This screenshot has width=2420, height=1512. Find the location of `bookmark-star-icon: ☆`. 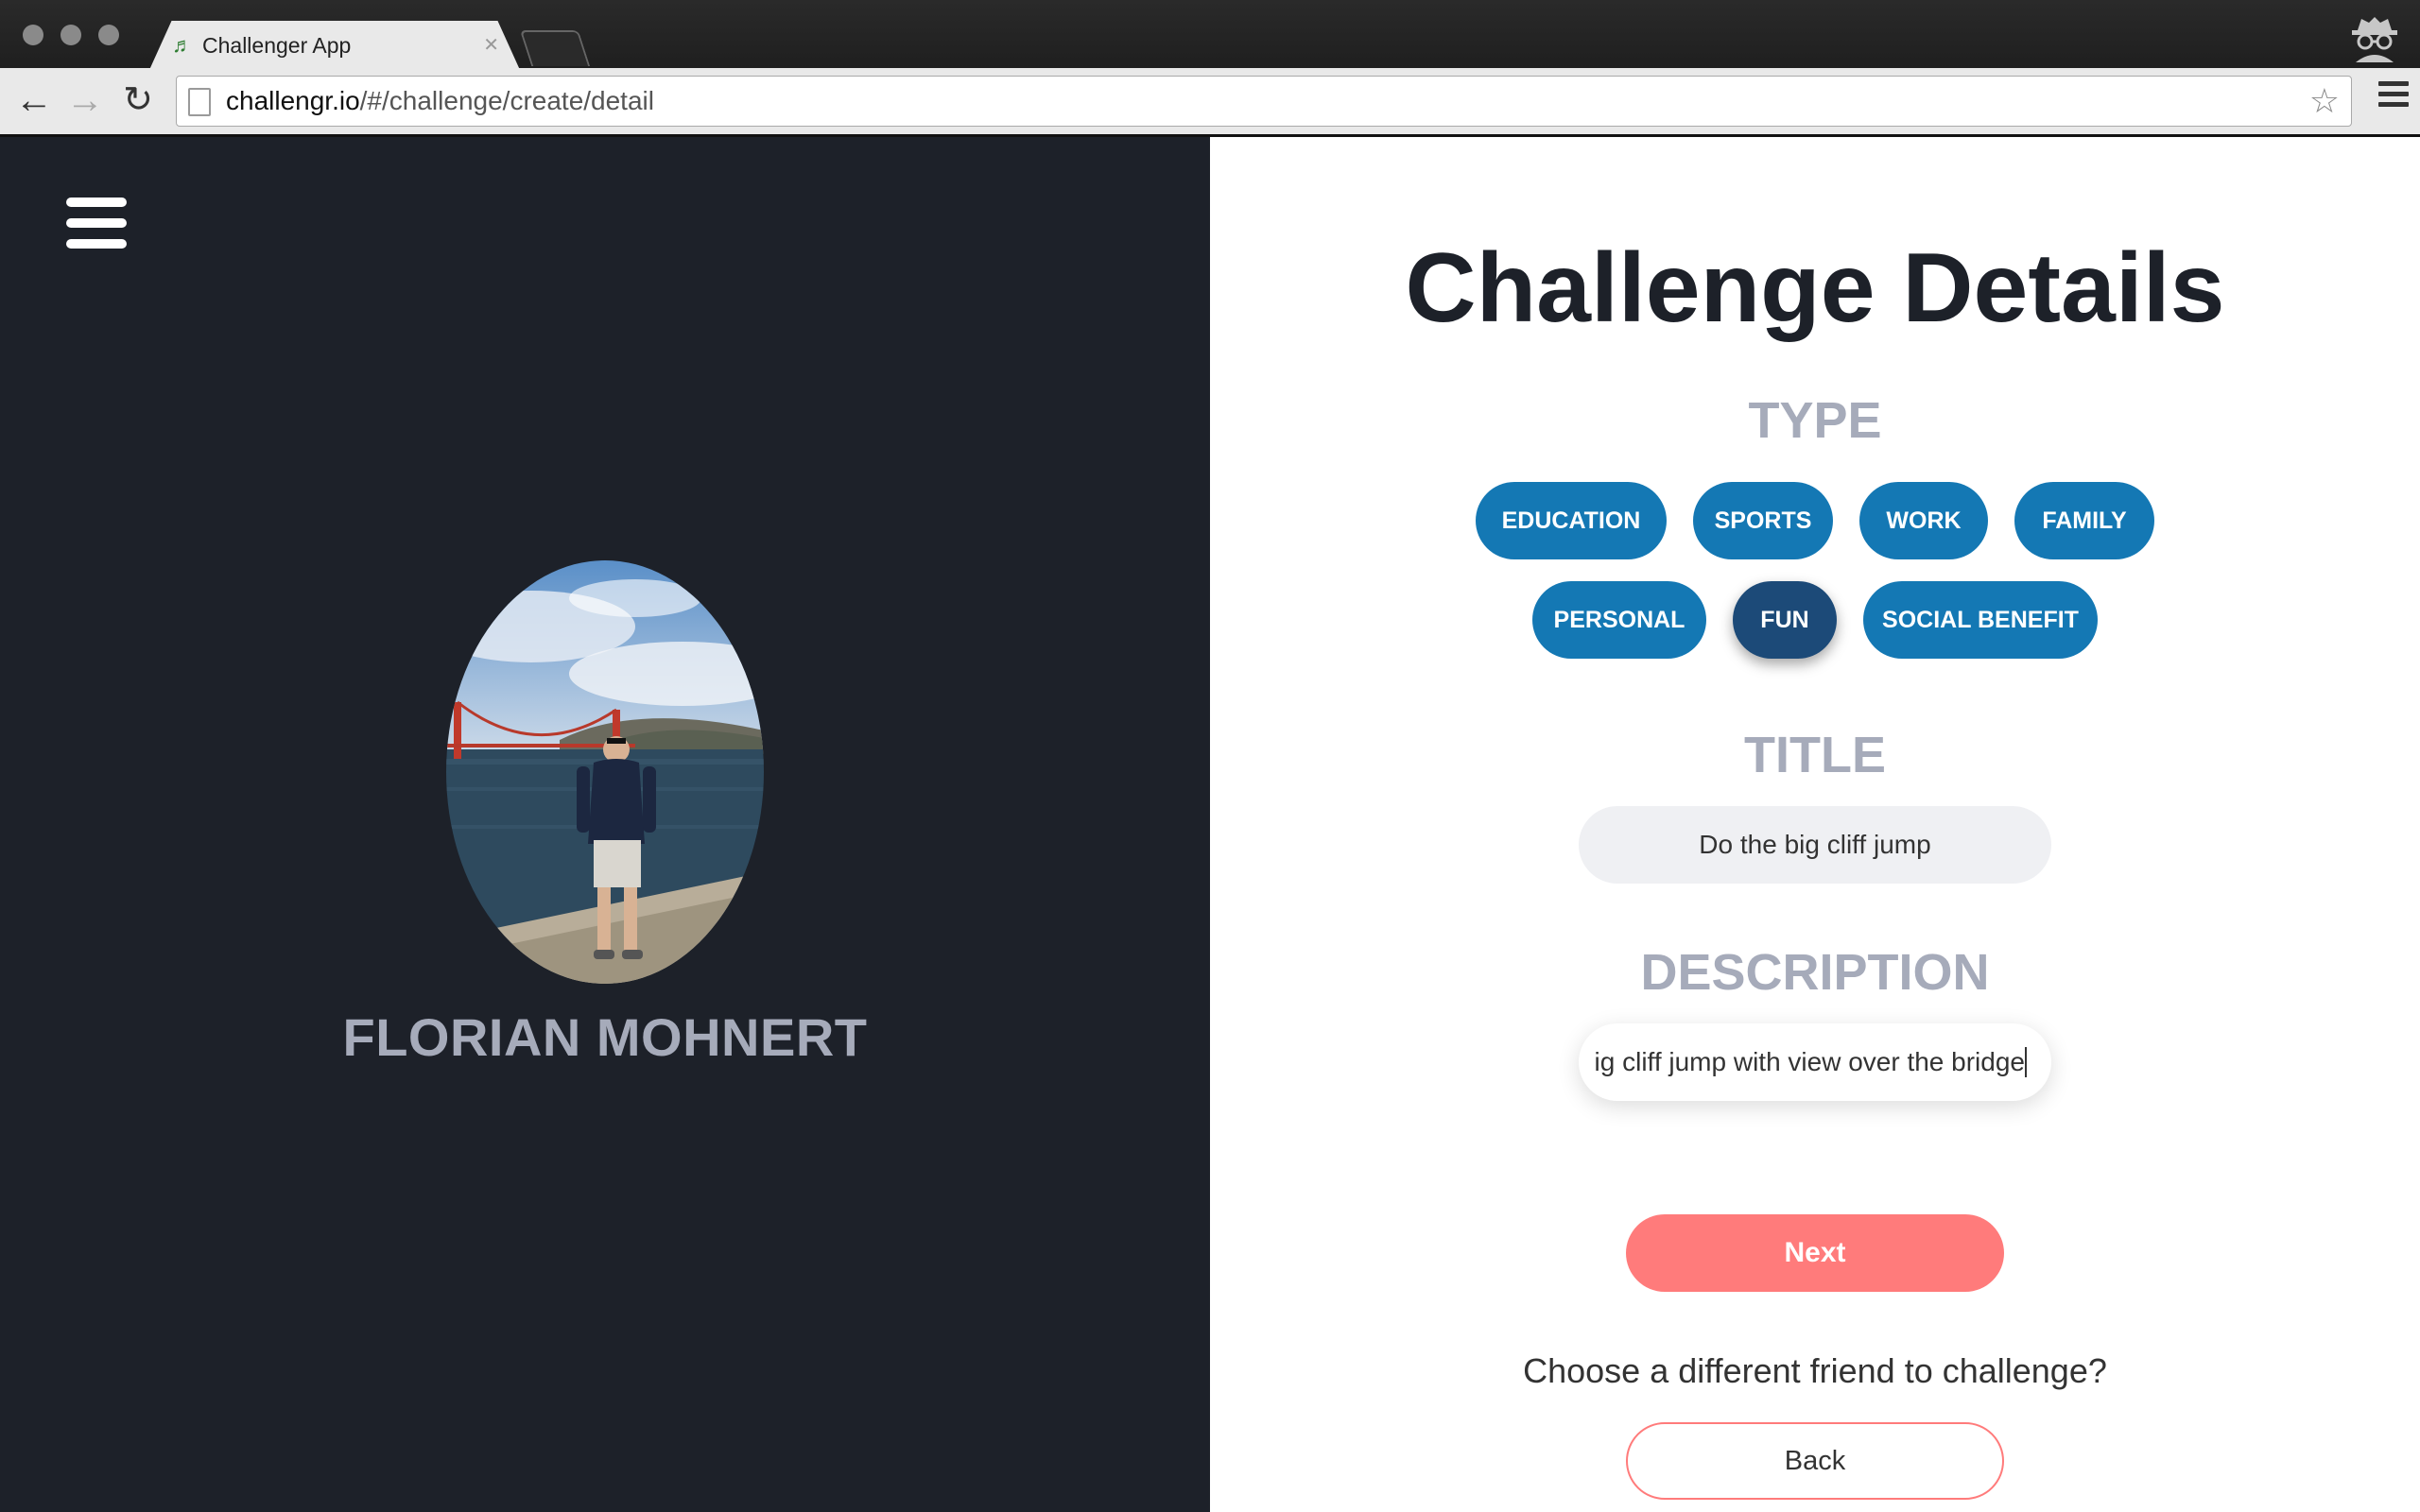

bookmark-star-icon: ☆ is located at coordinates (2324, 101).